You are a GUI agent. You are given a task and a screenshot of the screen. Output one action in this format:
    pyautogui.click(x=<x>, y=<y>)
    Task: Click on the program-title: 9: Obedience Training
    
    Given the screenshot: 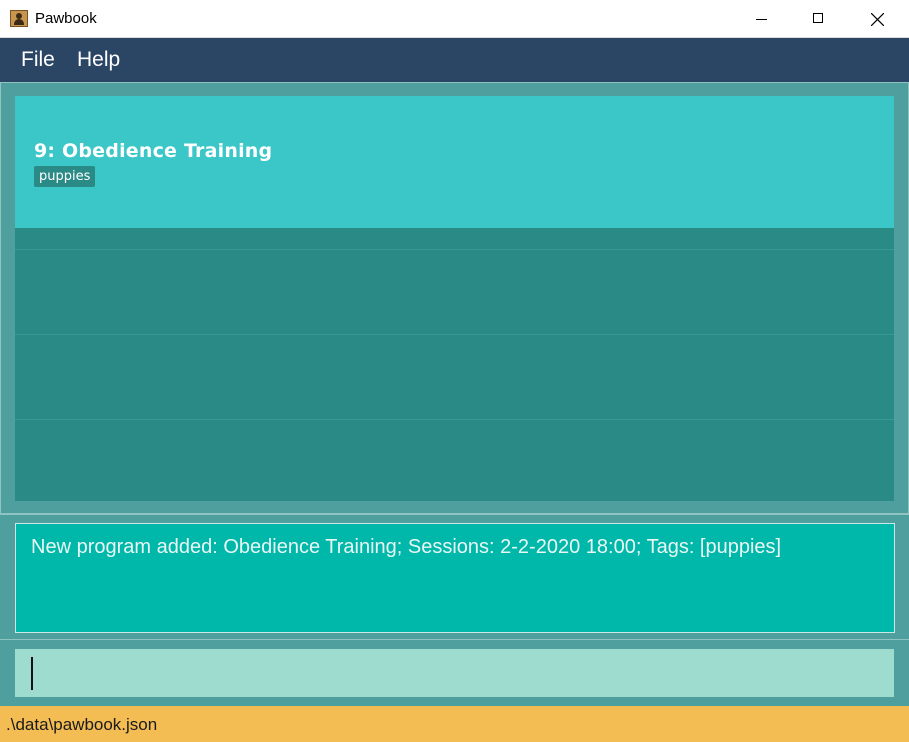 What is the action you would take?
    pyautogui.click(x=153, y=151)
    